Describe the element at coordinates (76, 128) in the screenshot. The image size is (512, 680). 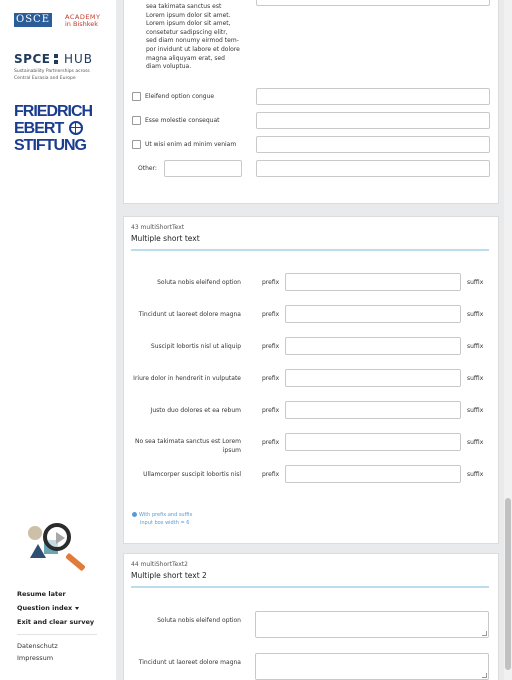
I see `globe-icon` at that location.